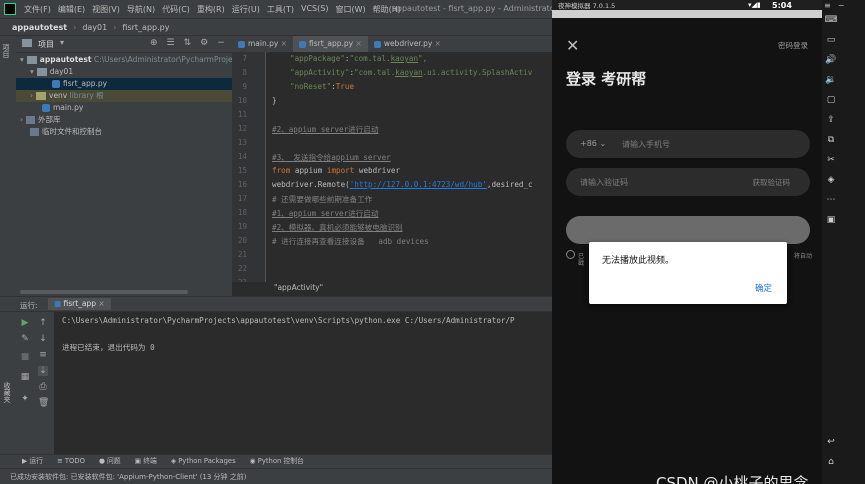 This screenshot has width=865, height=484. Describe the element at coordinates (277, 461) in the screenshot. I see `toolwindow-python-console: ◉ Python 控制台` at that location.